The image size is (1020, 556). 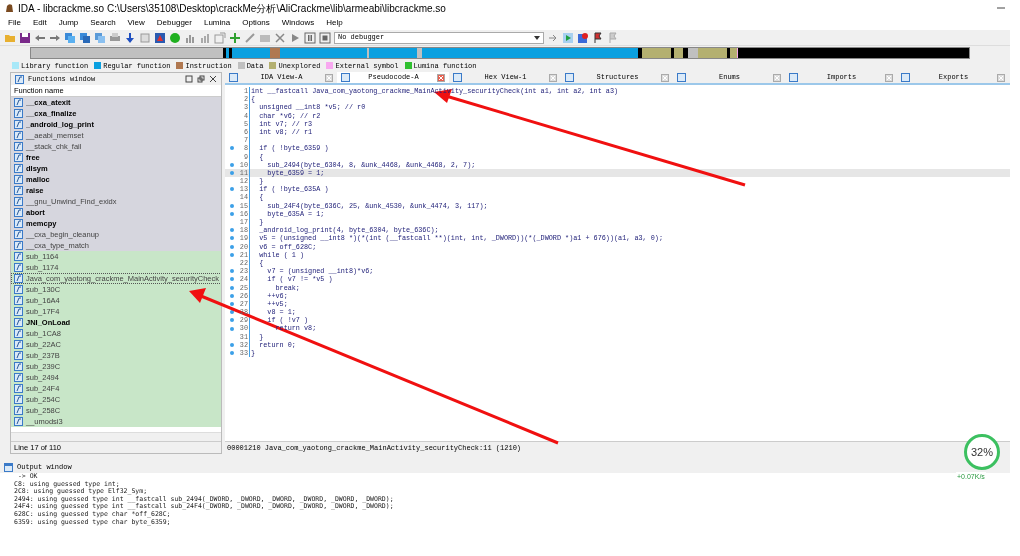 I want to click on float-icon, so click(x=201, y=79).